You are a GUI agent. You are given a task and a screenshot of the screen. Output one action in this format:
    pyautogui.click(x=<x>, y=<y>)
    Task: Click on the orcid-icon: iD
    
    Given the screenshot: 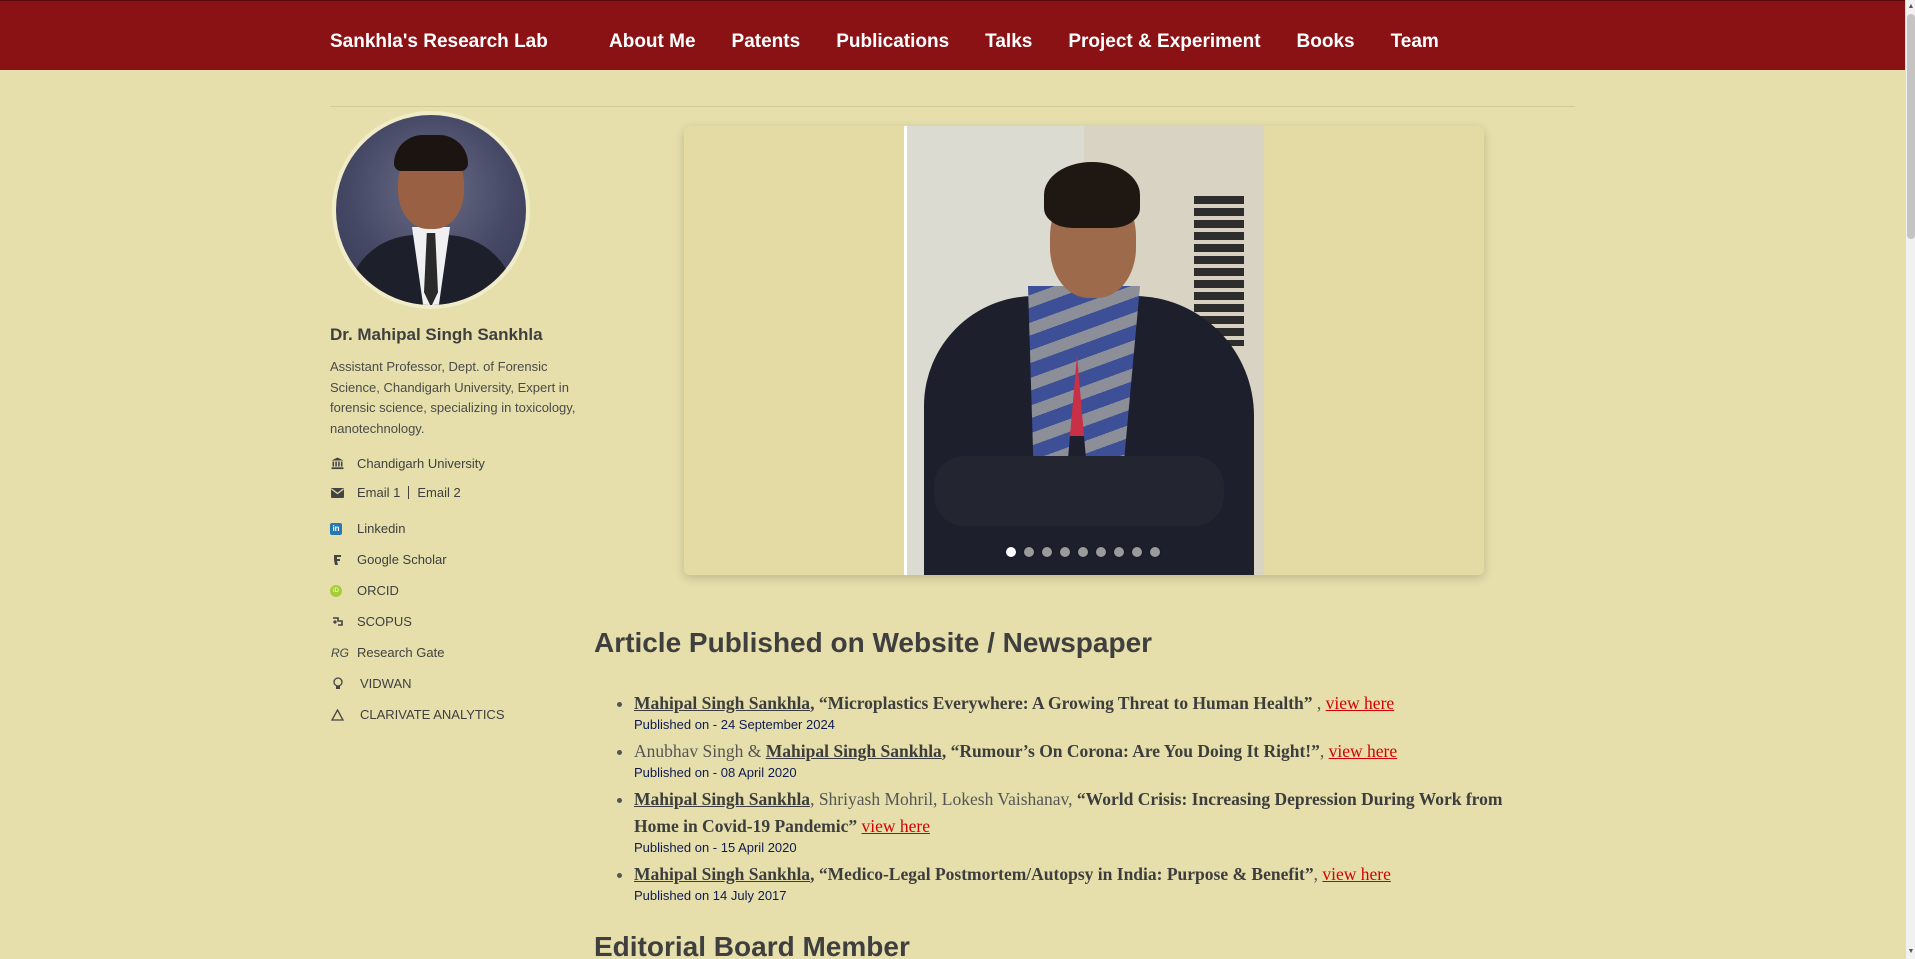 What is the action you would take?
    pyautogui.click(x=336, y=590)
    